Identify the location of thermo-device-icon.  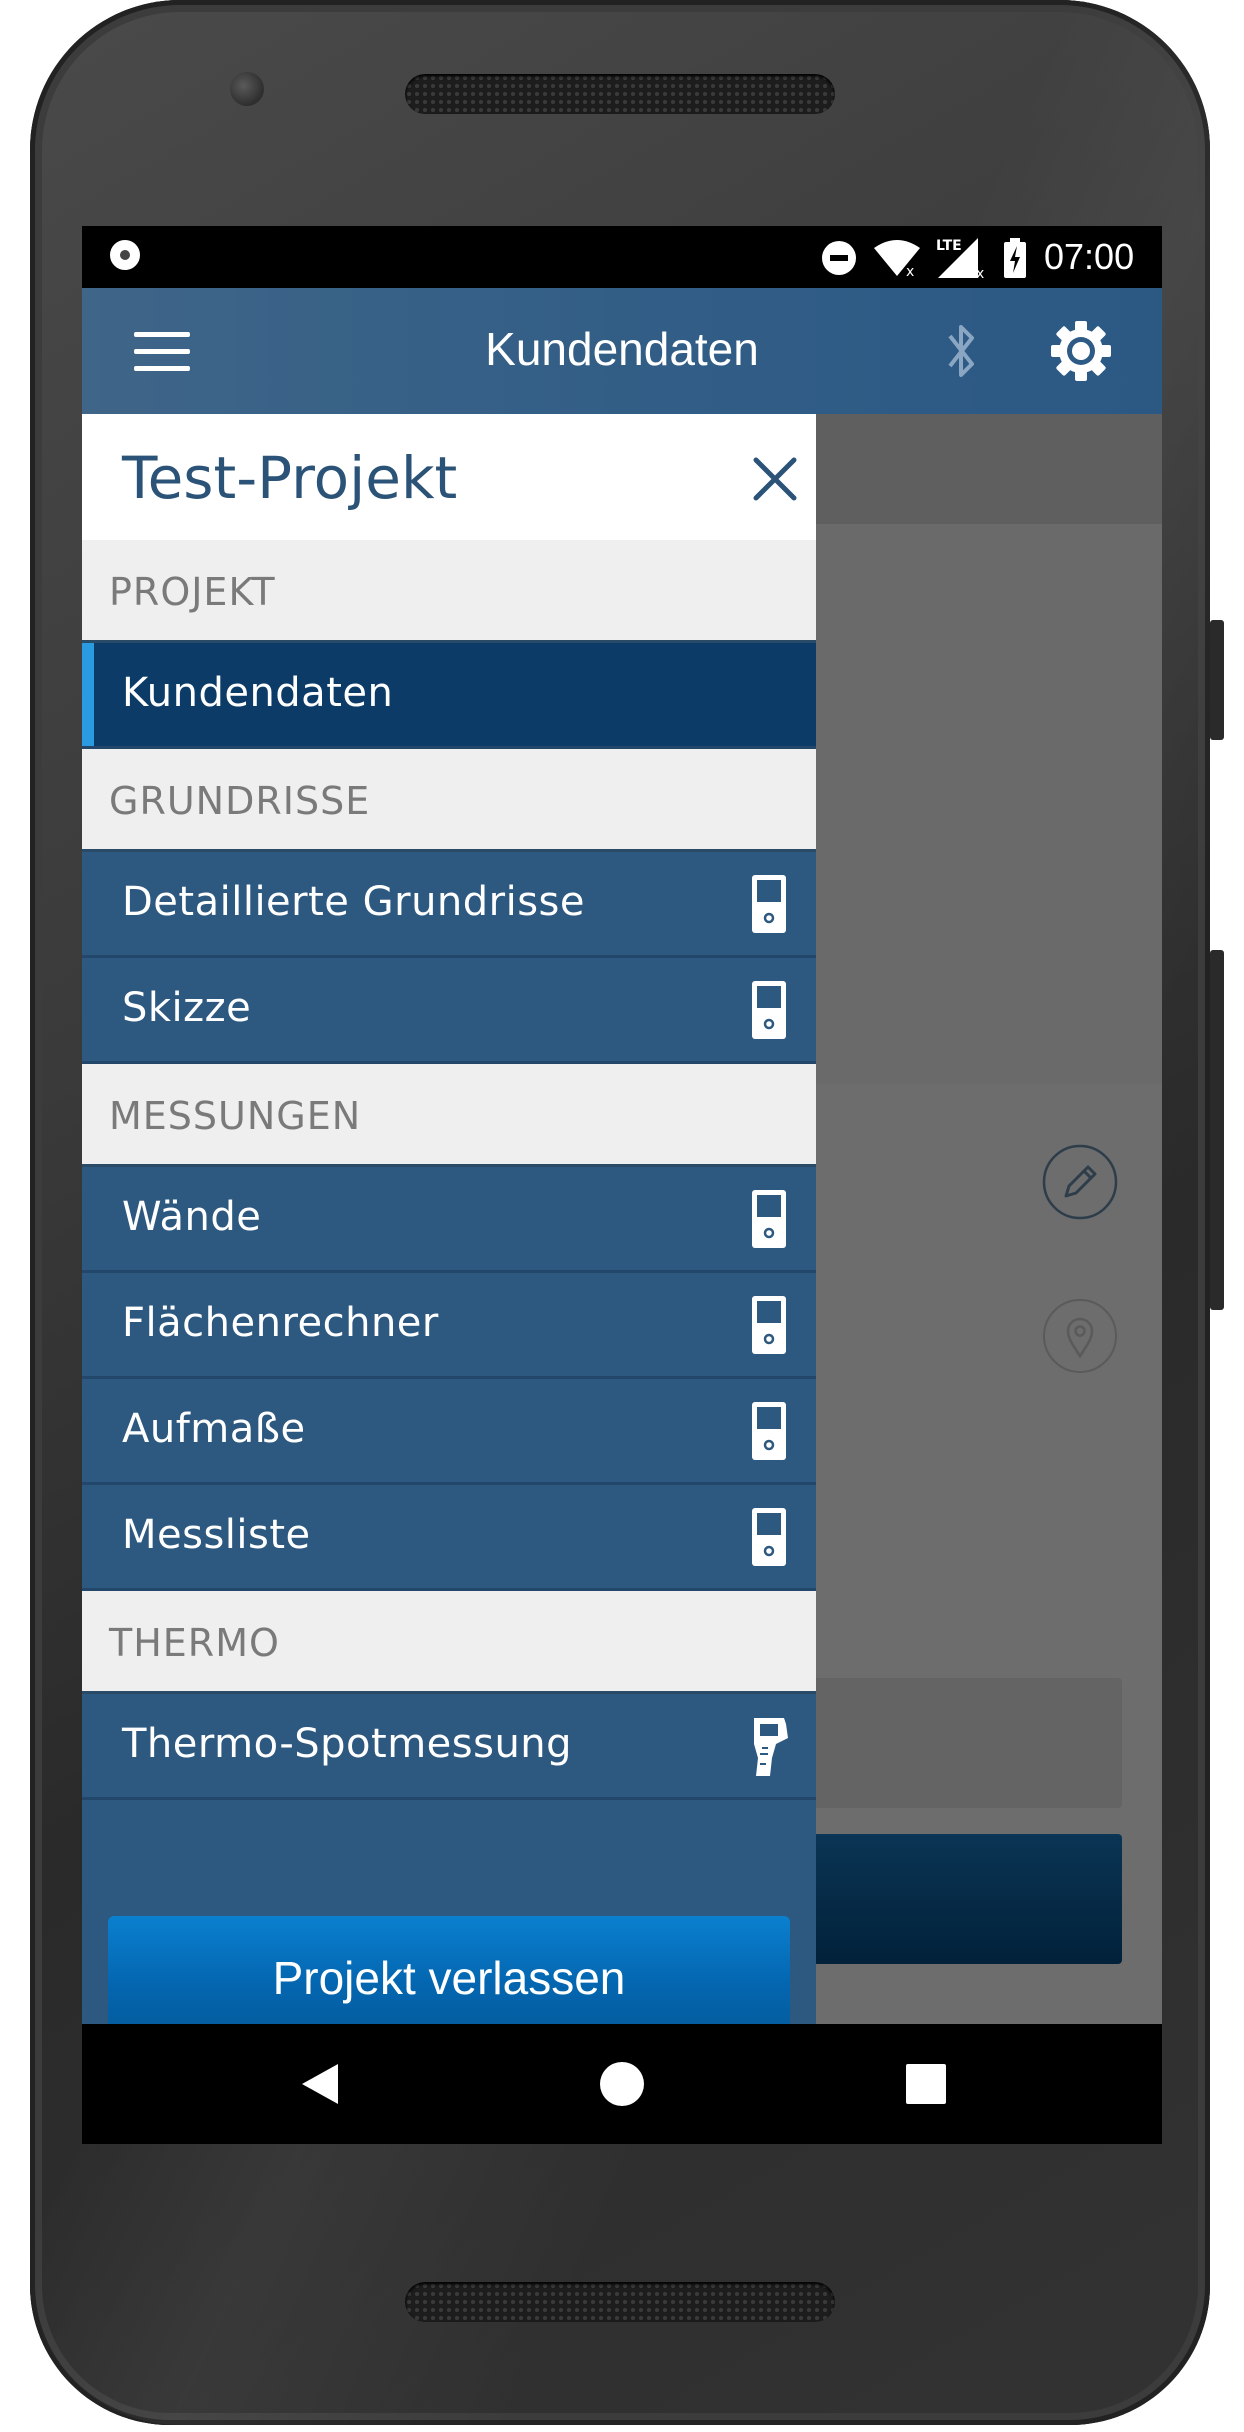
(771, 1747).